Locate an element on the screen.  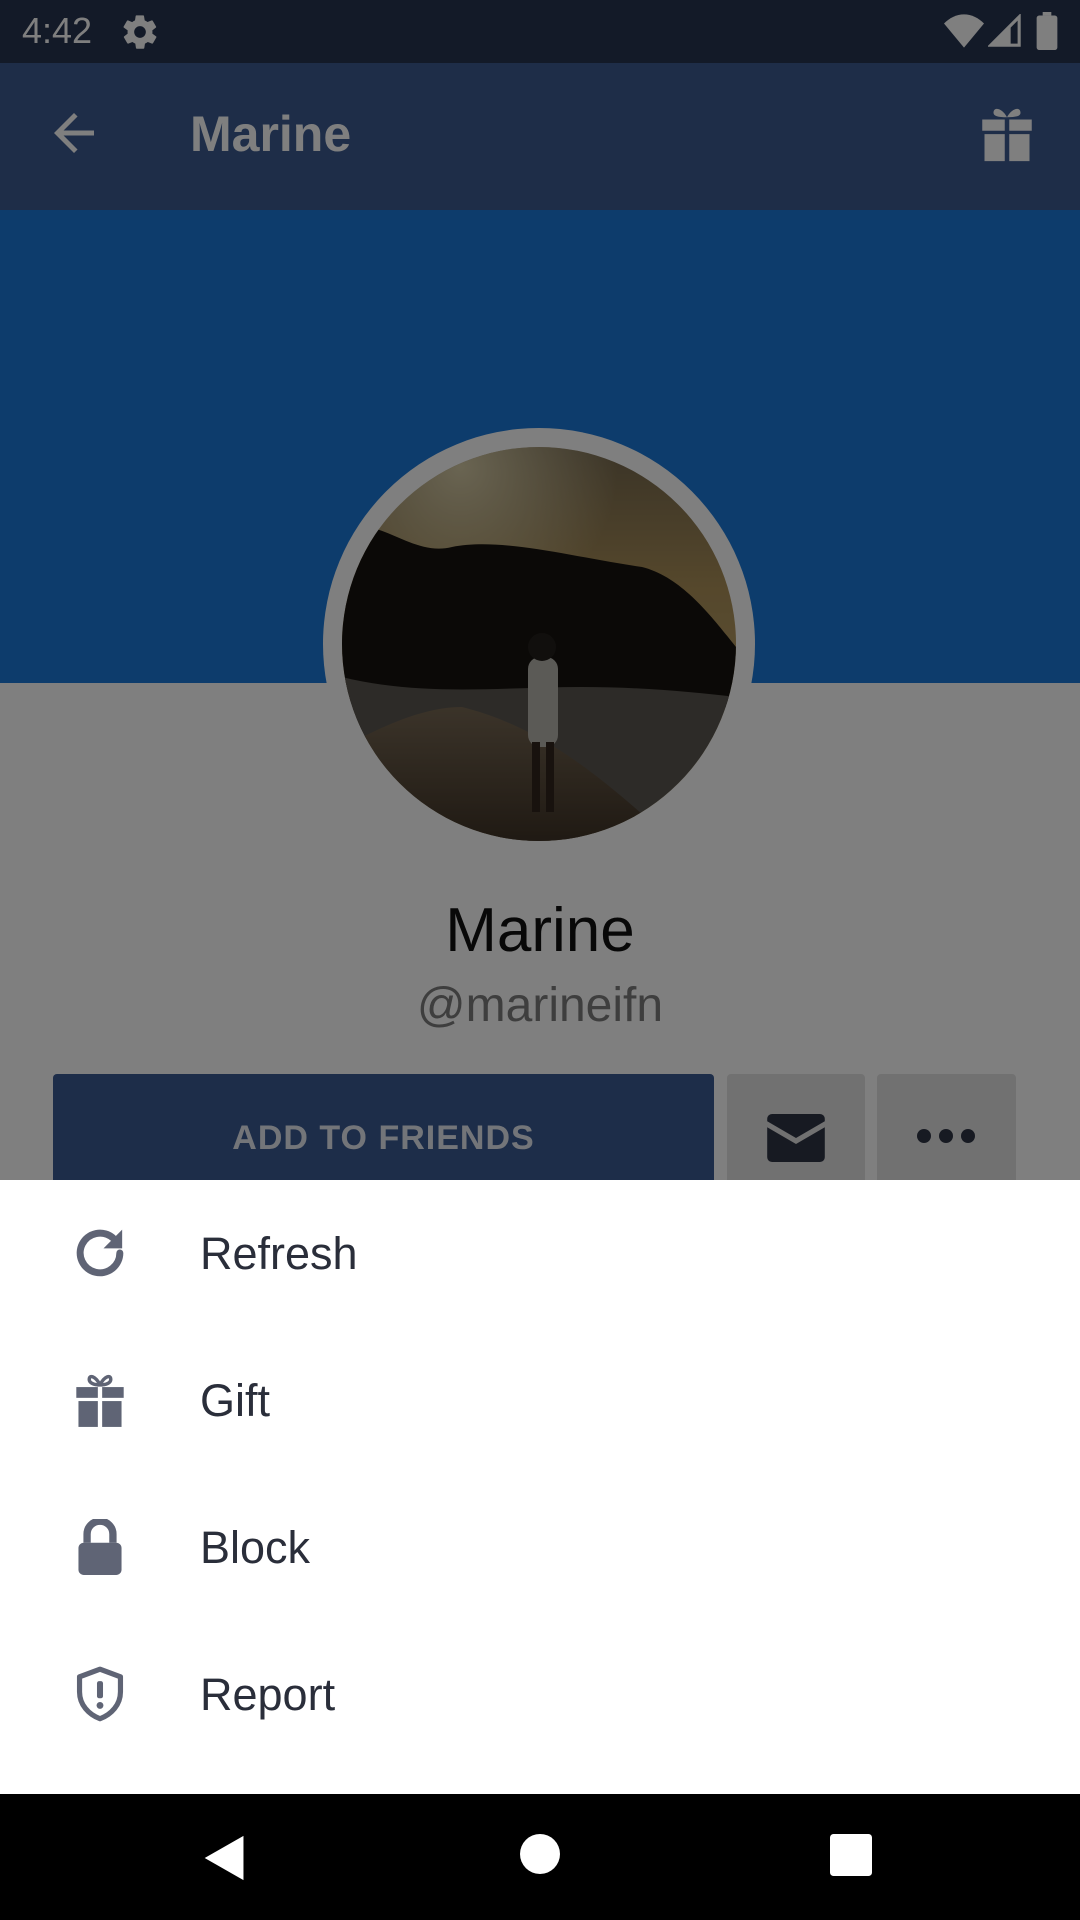
nav-back-icon is located at coordinates (225, 1858).